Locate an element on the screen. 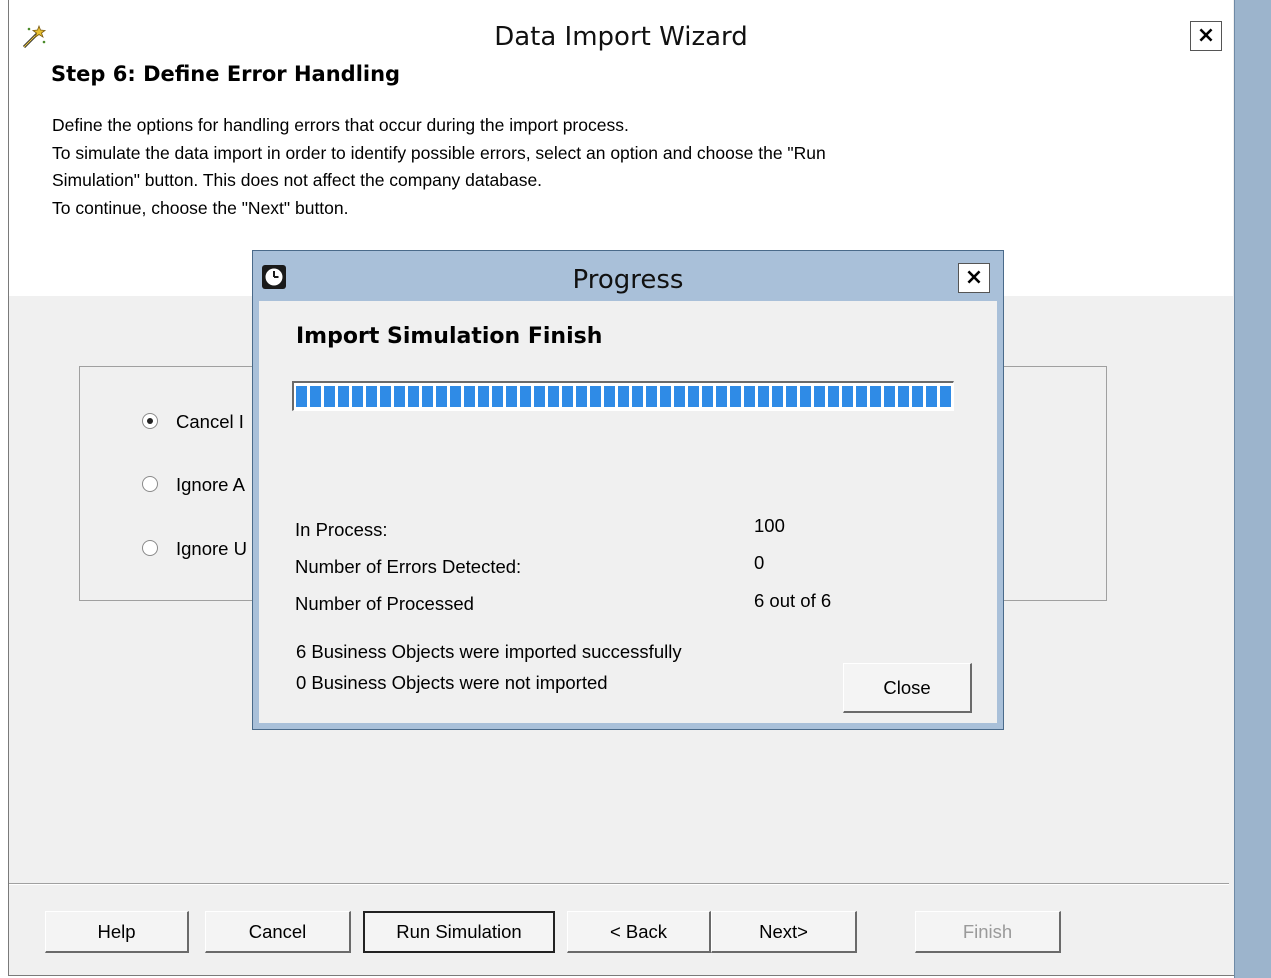 The height and width of the screenshot is (978, 1271). stat-label-in-process: In Process: is located at coordinates (341, 529).